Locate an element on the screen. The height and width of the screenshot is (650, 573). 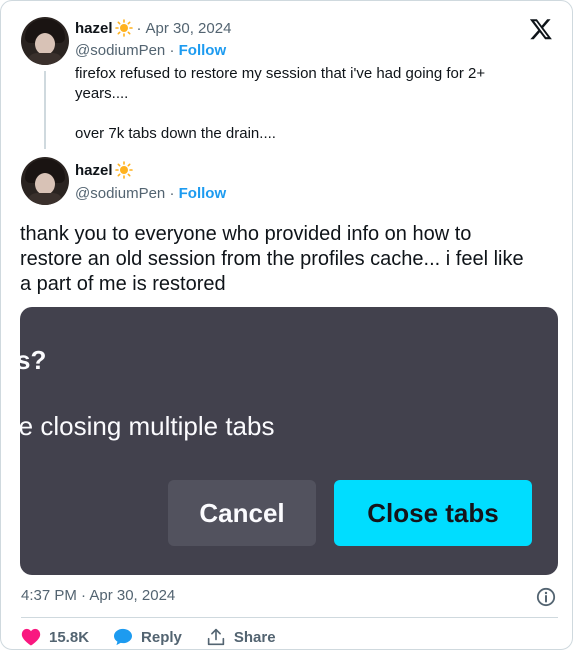
reply-label: Reply is located at coordinates (161, 637).